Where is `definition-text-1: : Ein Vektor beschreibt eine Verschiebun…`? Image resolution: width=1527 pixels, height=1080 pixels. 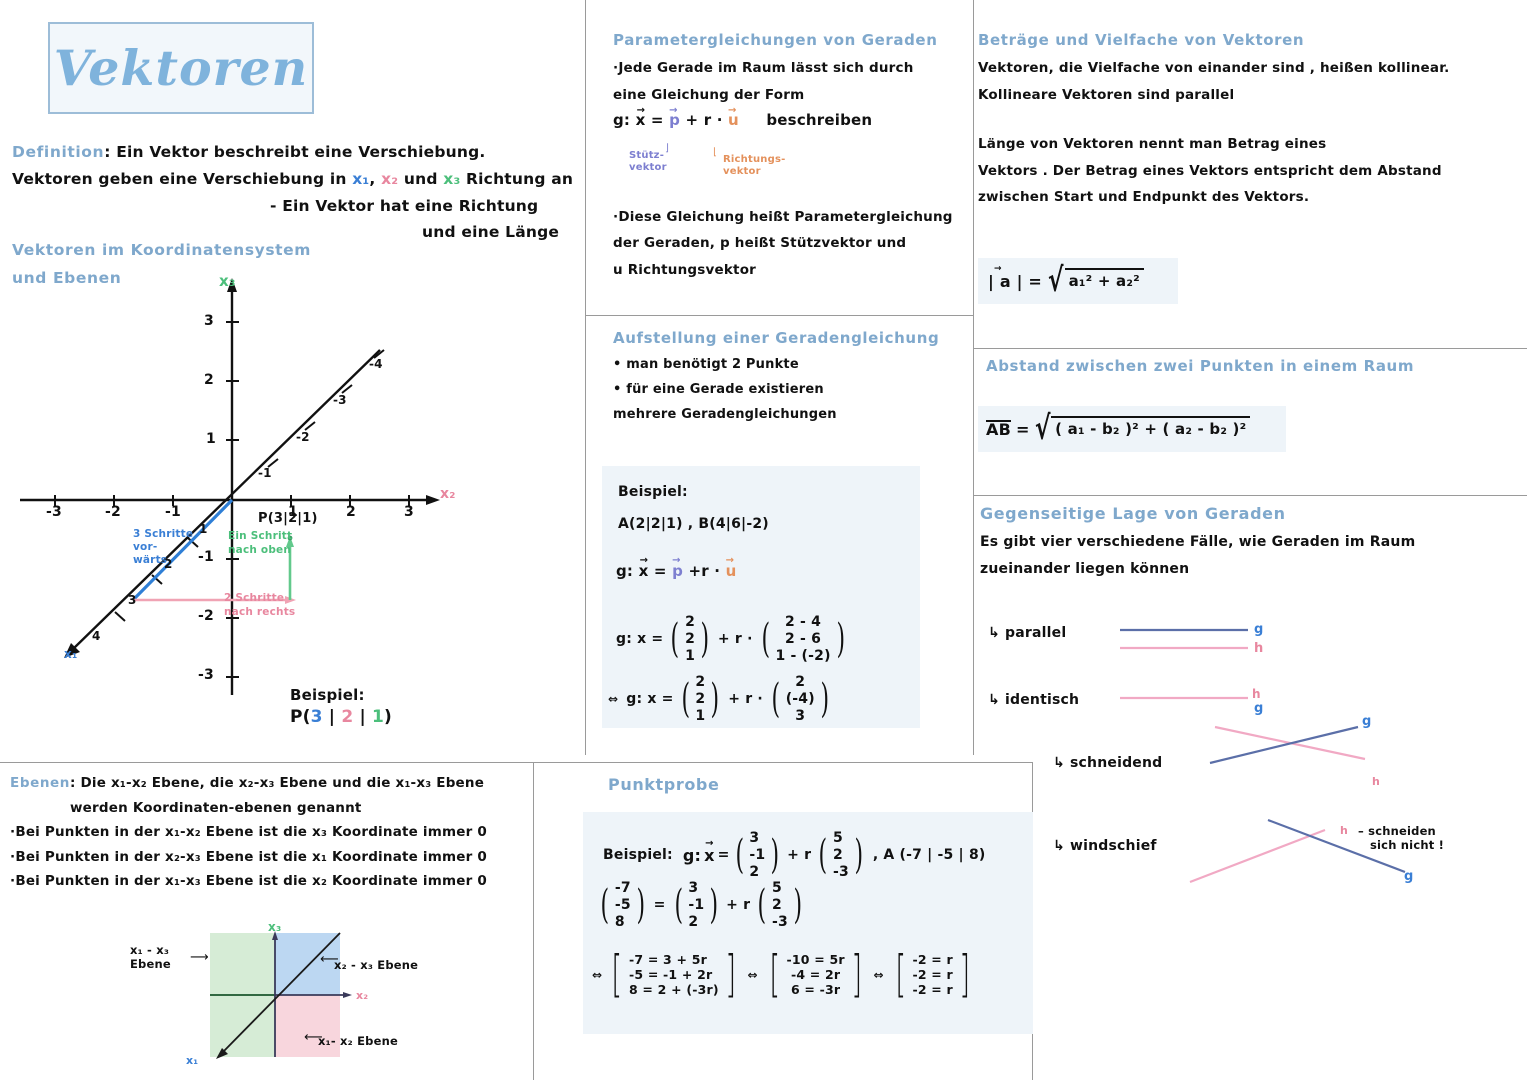
definition-text-1: : Ein Vektor beschreibt eine Verschiebun… is located at coordinates (295, 152).